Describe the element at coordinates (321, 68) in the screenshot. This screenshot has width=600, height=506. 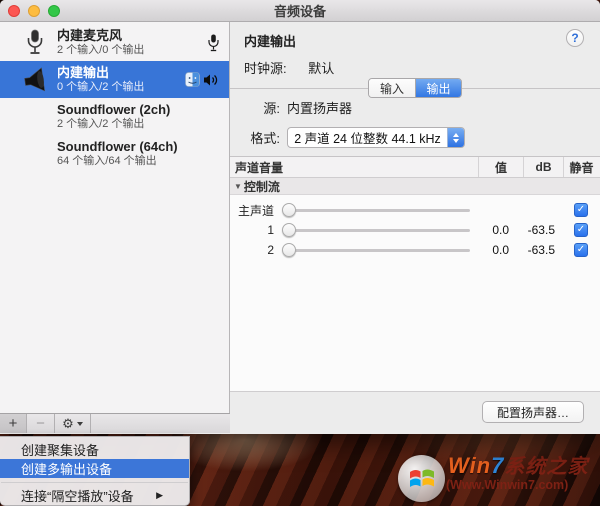
I see `clock-source-value: 默认` at that location.